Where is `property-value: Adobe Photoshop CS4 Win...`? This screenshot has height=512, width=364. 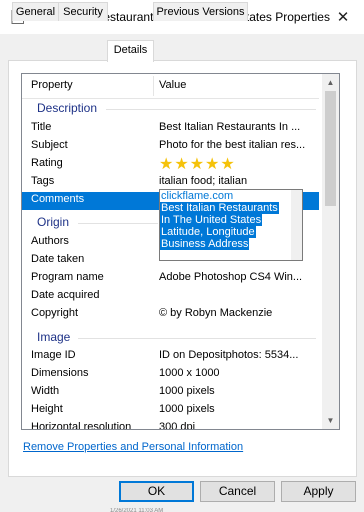
property-value: Adobe Photoshop CS4 Win... is located at coordinates (231, 277).